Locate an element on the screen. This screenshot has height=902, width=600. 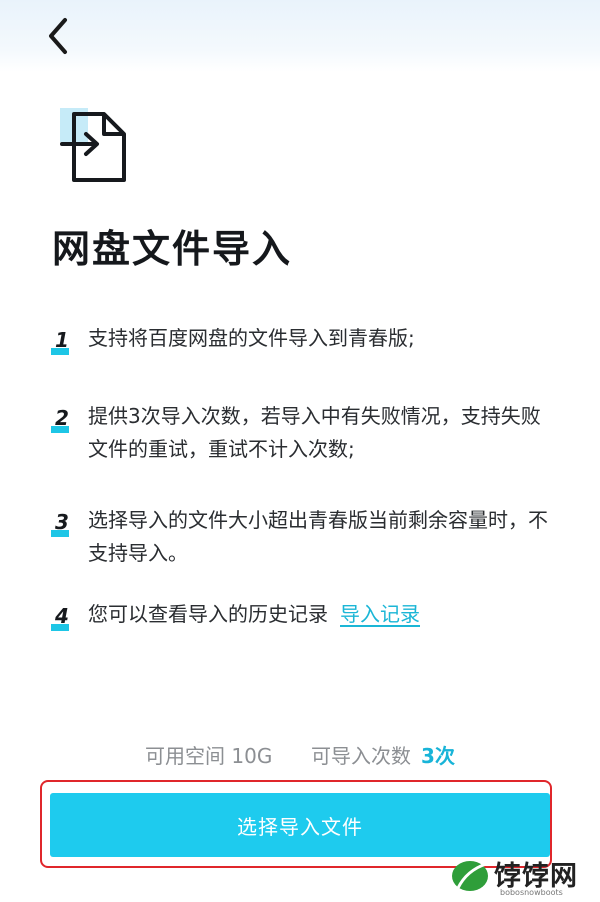
rule-number: 1 is located at coordinates (63, 343).